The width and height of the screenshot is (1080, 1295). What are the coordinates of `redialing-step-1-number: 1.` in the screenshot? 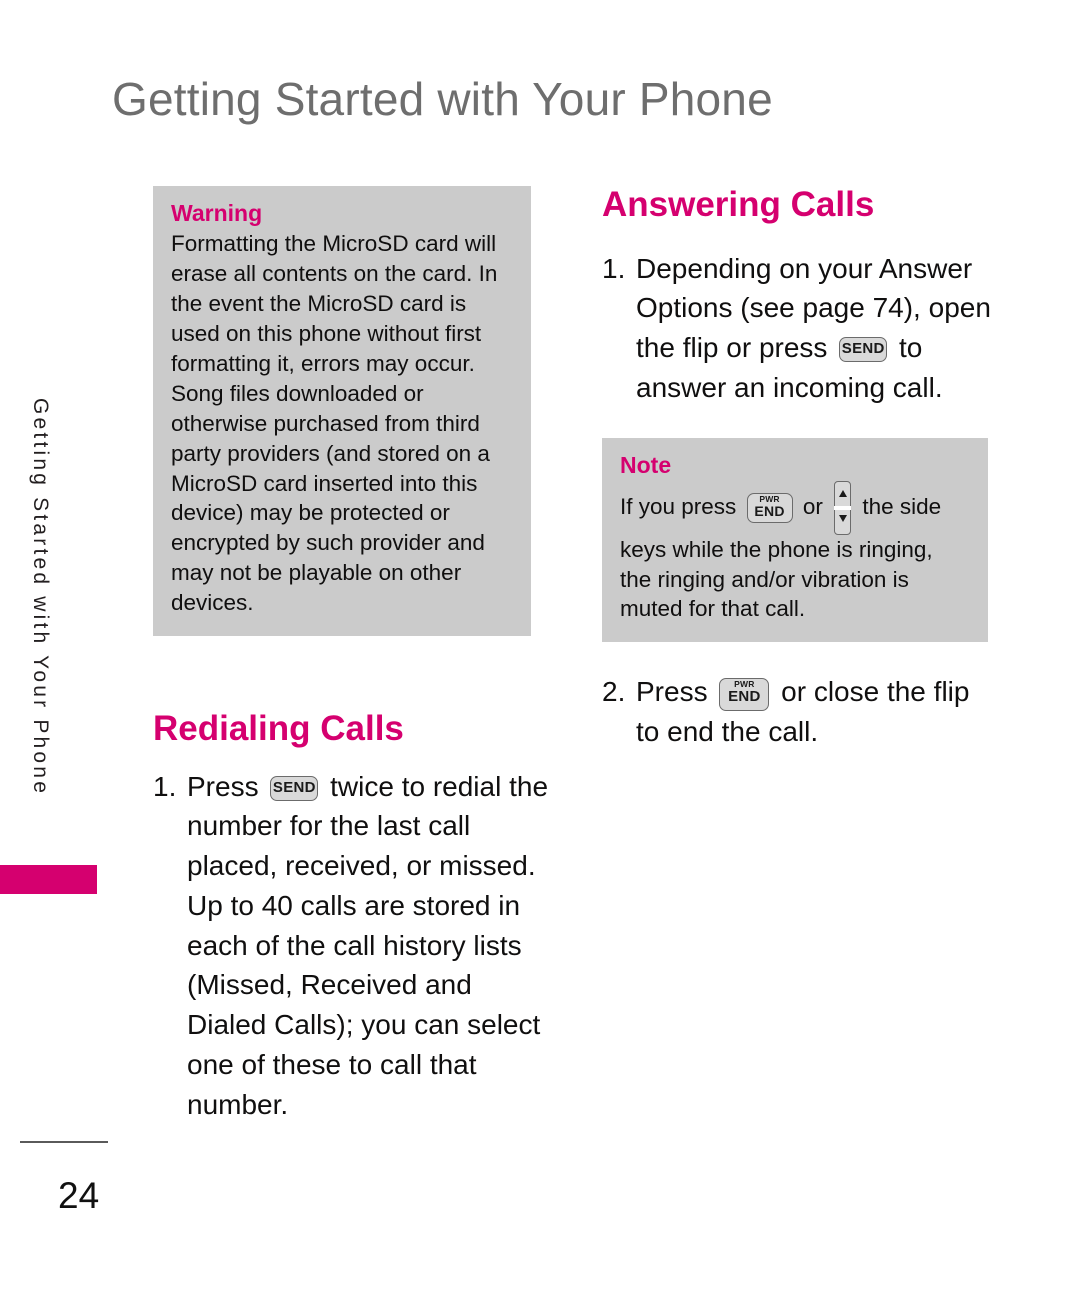 It's located at (165, 786).